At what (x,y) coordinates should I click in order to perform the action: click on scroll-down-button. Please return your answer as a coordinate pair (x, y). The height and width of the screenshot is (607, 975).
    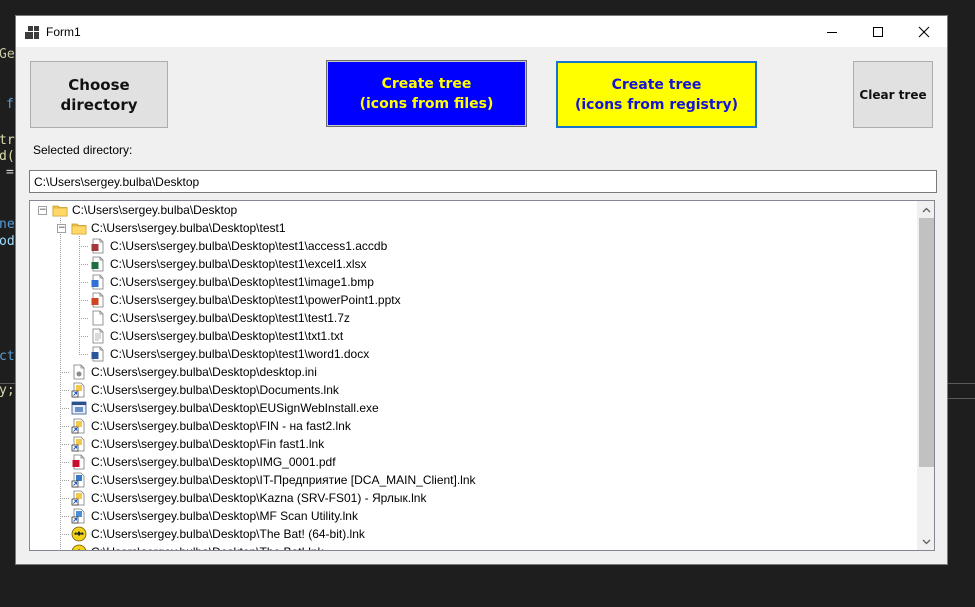
    Looking at the image, I should click on (926, 541).